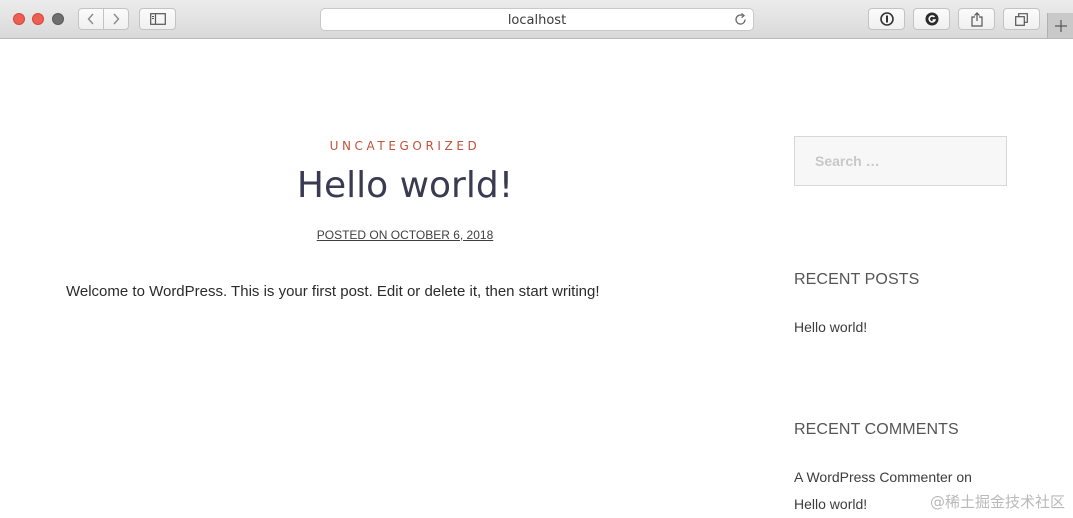  What do you see at coordinates (38, 19) in the screenshot?
I see `minimize-window-button` at bounding box center [38, 19].